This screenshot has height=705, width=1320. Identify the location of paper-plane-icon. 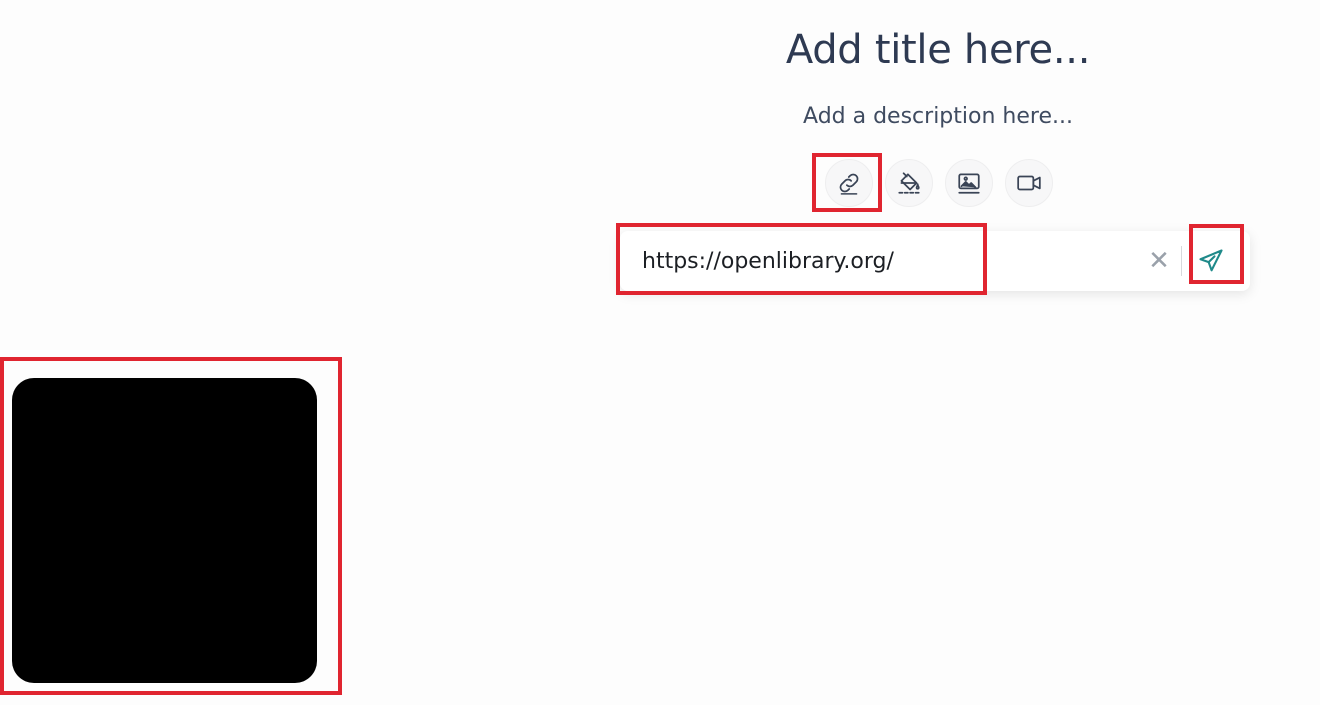
(1211, 260).